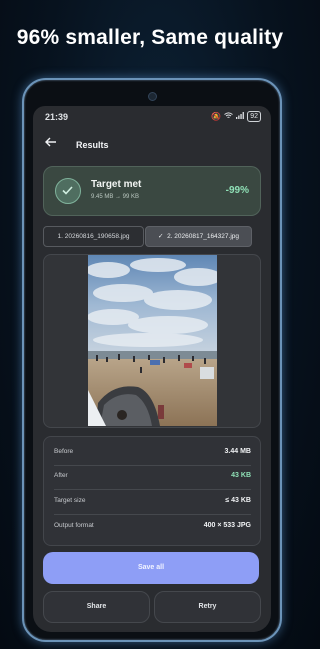 This screenshot has height=649, width=320. Describe the element at coordinates (152, 452) in the screenshot. I see `before-row: Before 3.44 MB` at that location.